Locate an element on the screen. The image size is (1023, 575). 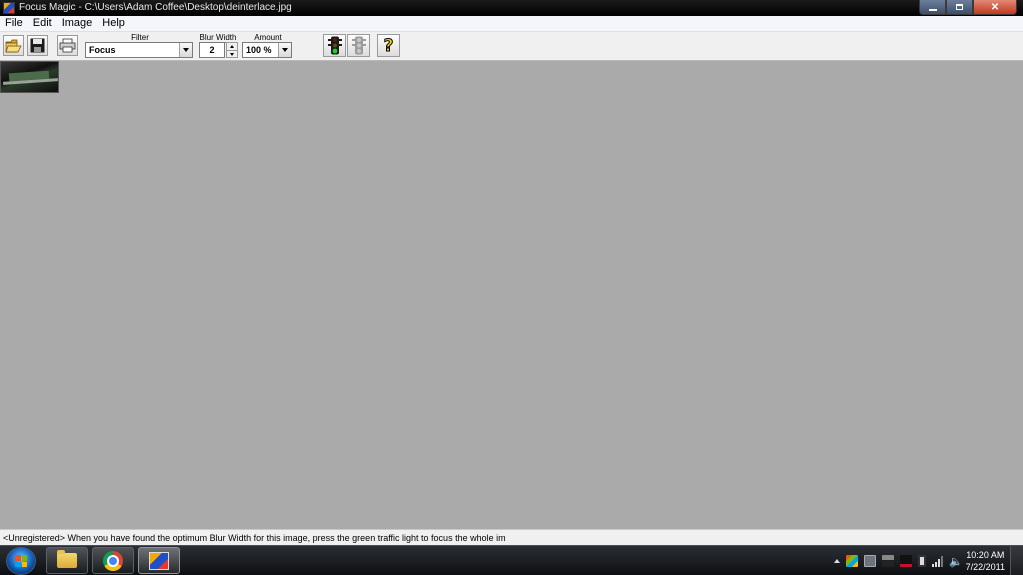
show-desktop-button is located at coordinates (1016, 560).